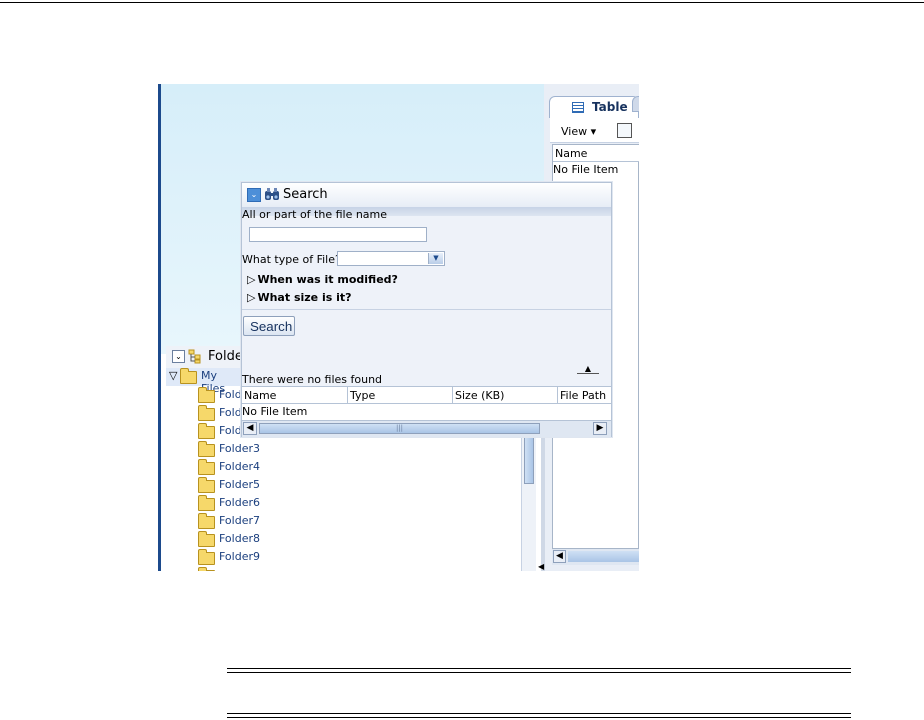 Image resolution: width=924 pixels, height=720 pixels. What do you see at coordinates (239, 448) in the screenshot?
I see `tree-node-label: Folder3` at bounding box center [239, 448].